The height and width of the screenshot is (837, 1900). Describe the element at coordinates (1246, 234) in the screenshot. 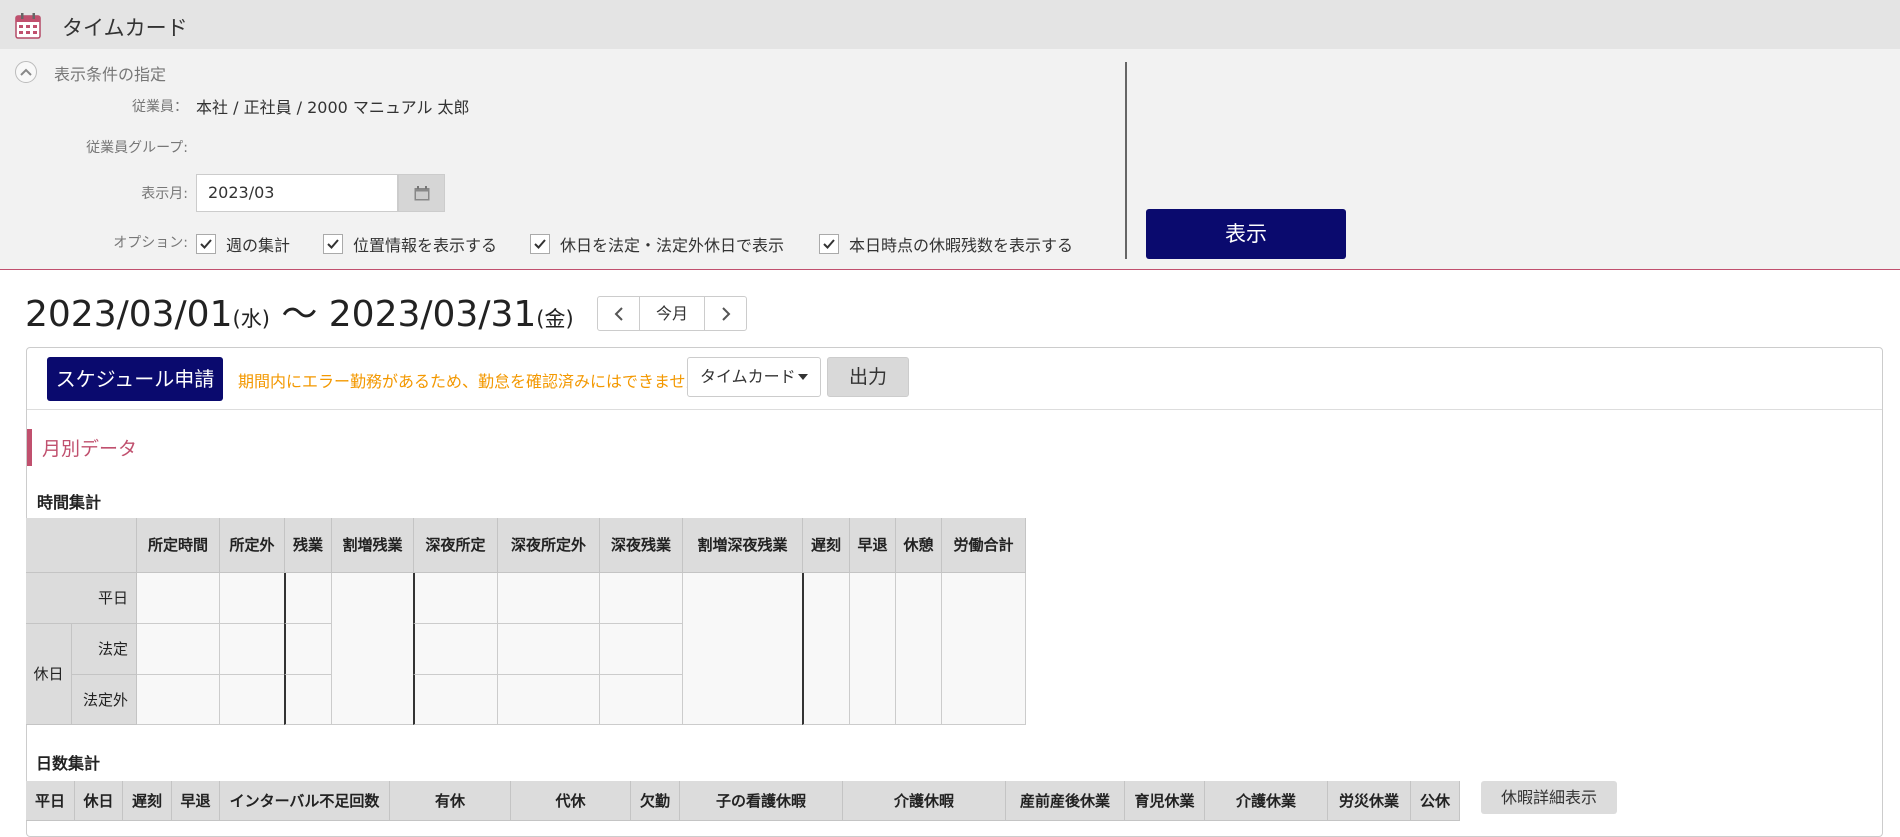

I see `show-button: 表示` at that location.